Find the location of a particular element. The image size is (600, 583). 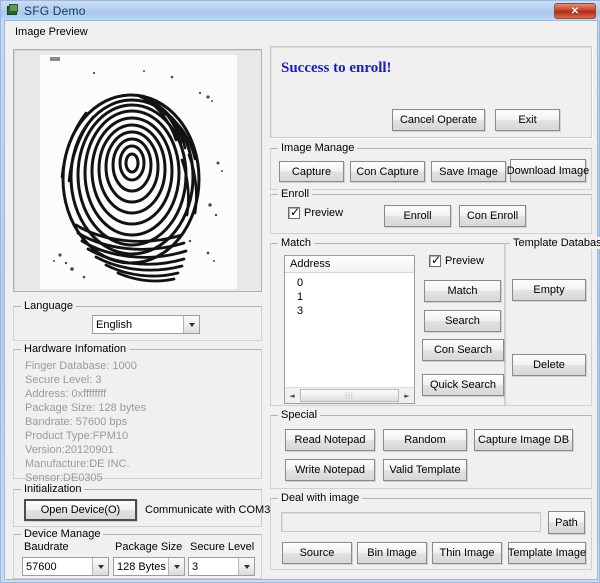

image-path-input is located at coordinates (411, 522).